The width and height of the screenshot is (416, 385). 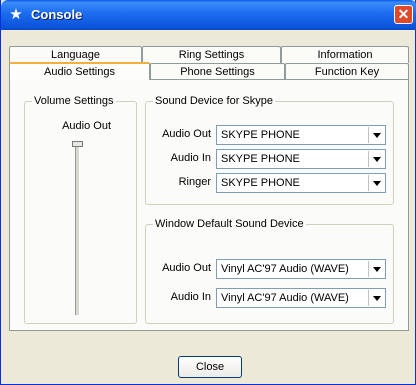 I want to click on skype-ringer-value: SKYPE PHONE, so click(x=260, y=183).